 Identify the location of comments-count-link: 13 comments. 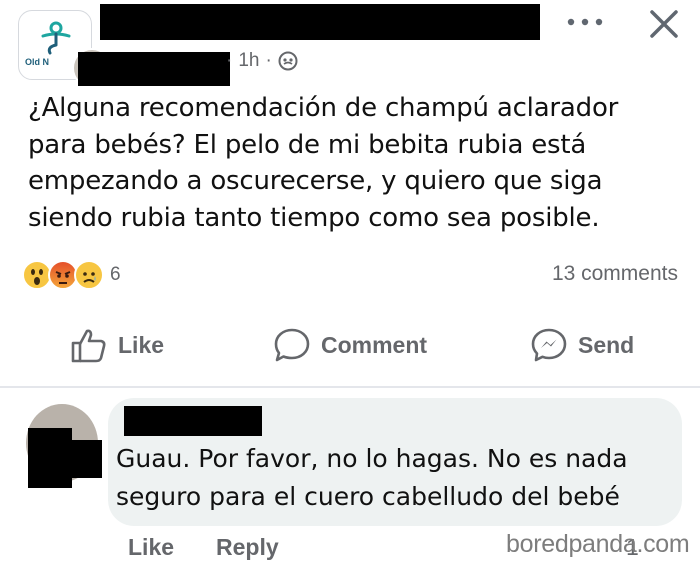
(615, 274).